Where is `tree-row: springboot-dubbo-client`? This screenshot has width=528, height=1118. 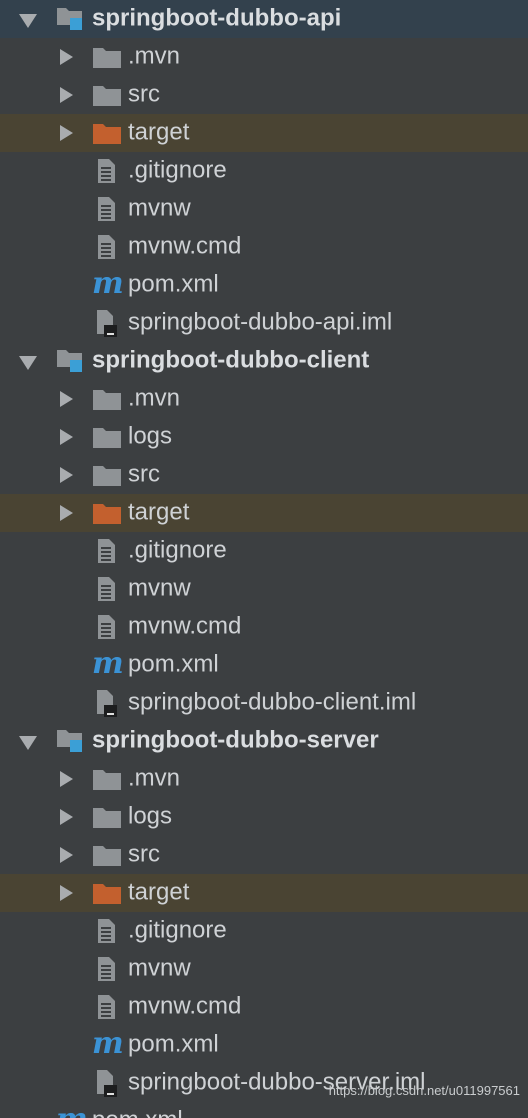 tree-row: springboot-dubbo-client is located at coordinates (264, 361).